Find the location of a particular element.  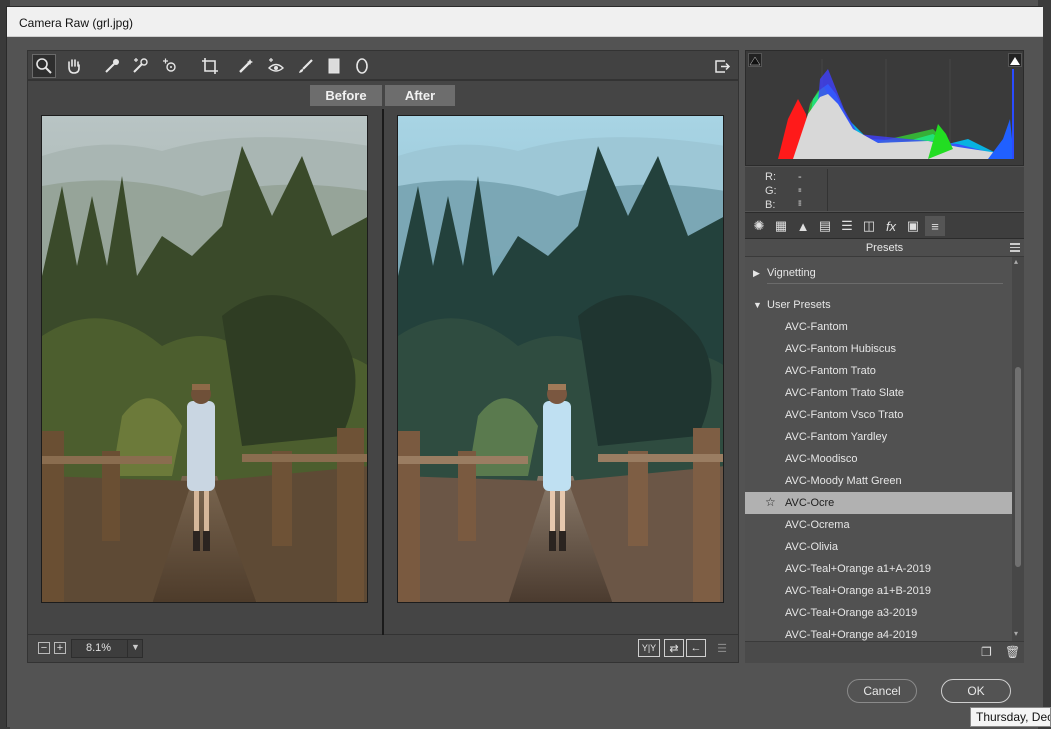

preset-label: AVC-Fantom Trato is located at coordinates (830, 371).